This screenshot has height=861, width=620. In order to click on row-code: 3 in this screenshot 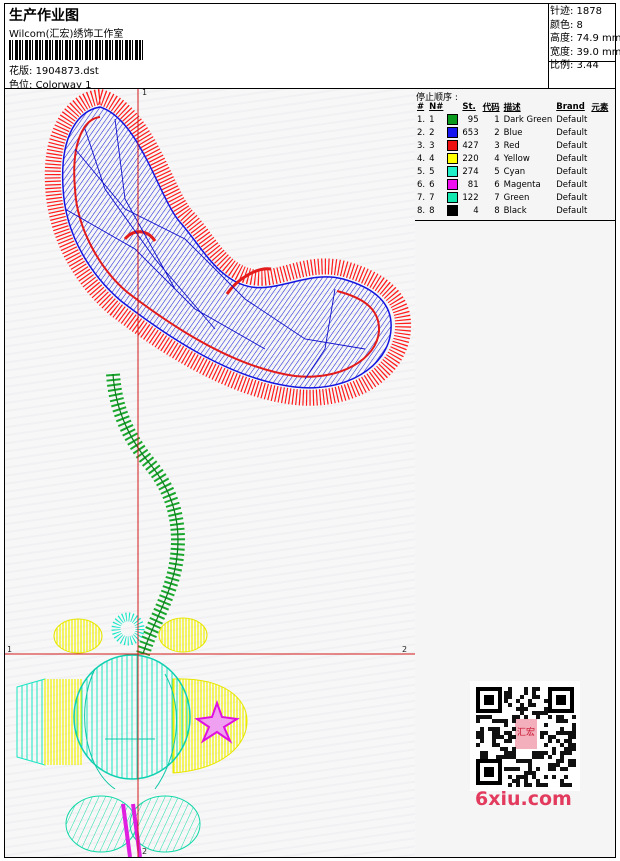, I will do `click(497, 145)`.